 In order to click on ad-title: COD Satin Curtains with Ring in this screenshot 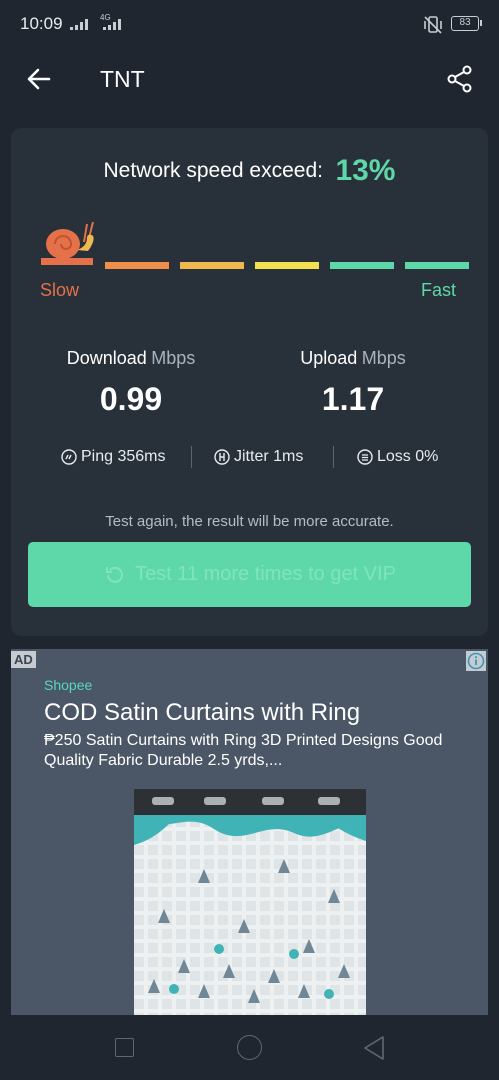, I will do `click(202, 713)`.